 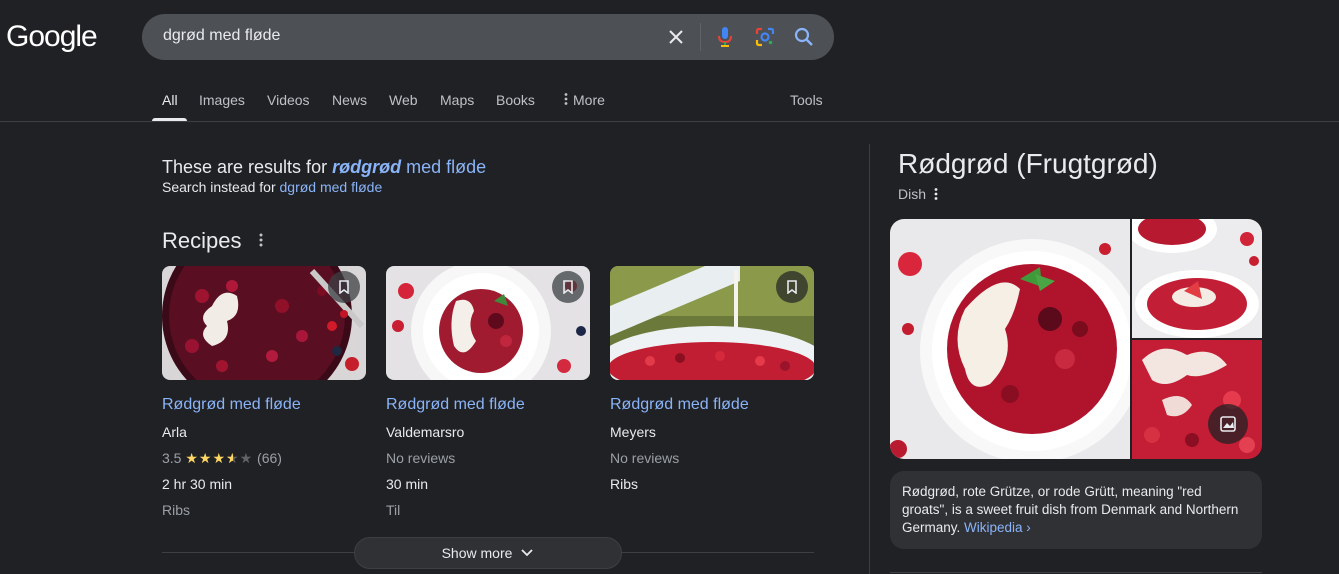 What do you see at coordinates (174, 432) in the screenshot?
I see `recipe-source: Arla` at bounding box center [174, 432].